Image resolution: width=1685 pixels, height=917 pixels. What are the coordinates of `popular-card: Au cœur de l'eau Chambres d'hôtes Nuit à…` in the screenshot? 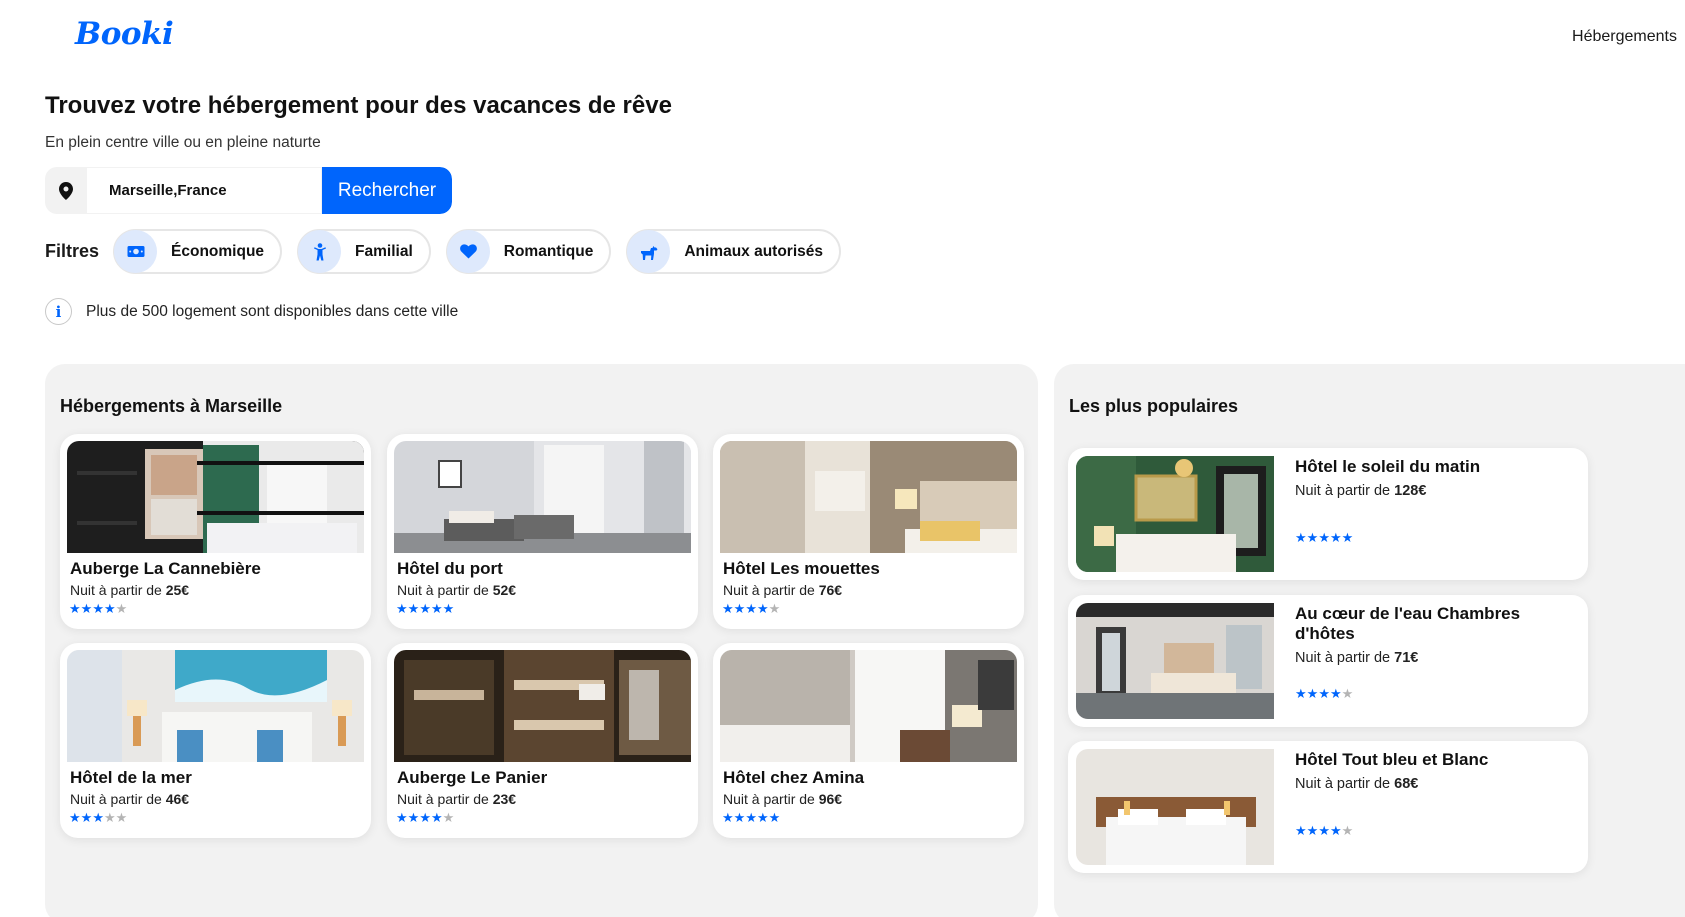 It's located at (1328, 661).